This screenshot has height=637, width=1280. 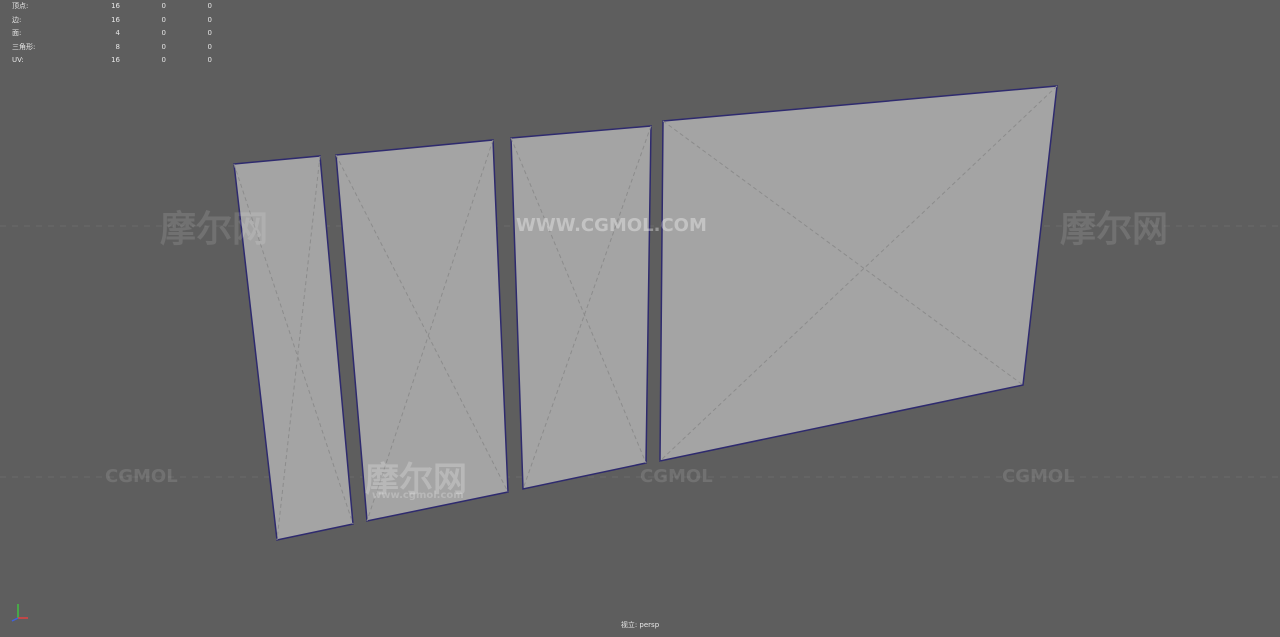 What do you see at coordinates (640, 625) in the screenshot?
I see `camera-name-label: 视立: persp` at bounding box center [640, 625].